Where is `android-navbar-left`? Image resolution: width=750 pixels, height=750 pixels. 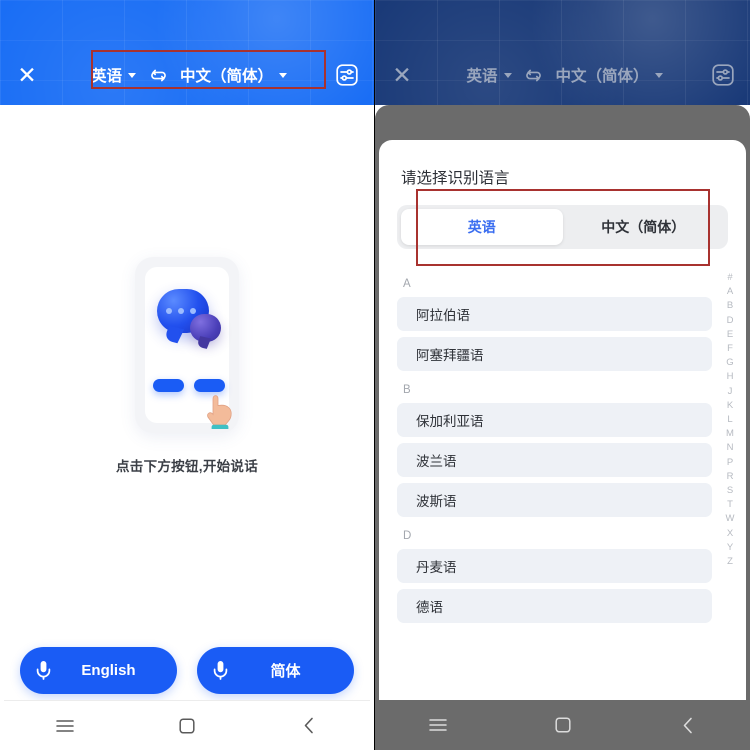
android-navbar-left is located at coordinates (187, 725).